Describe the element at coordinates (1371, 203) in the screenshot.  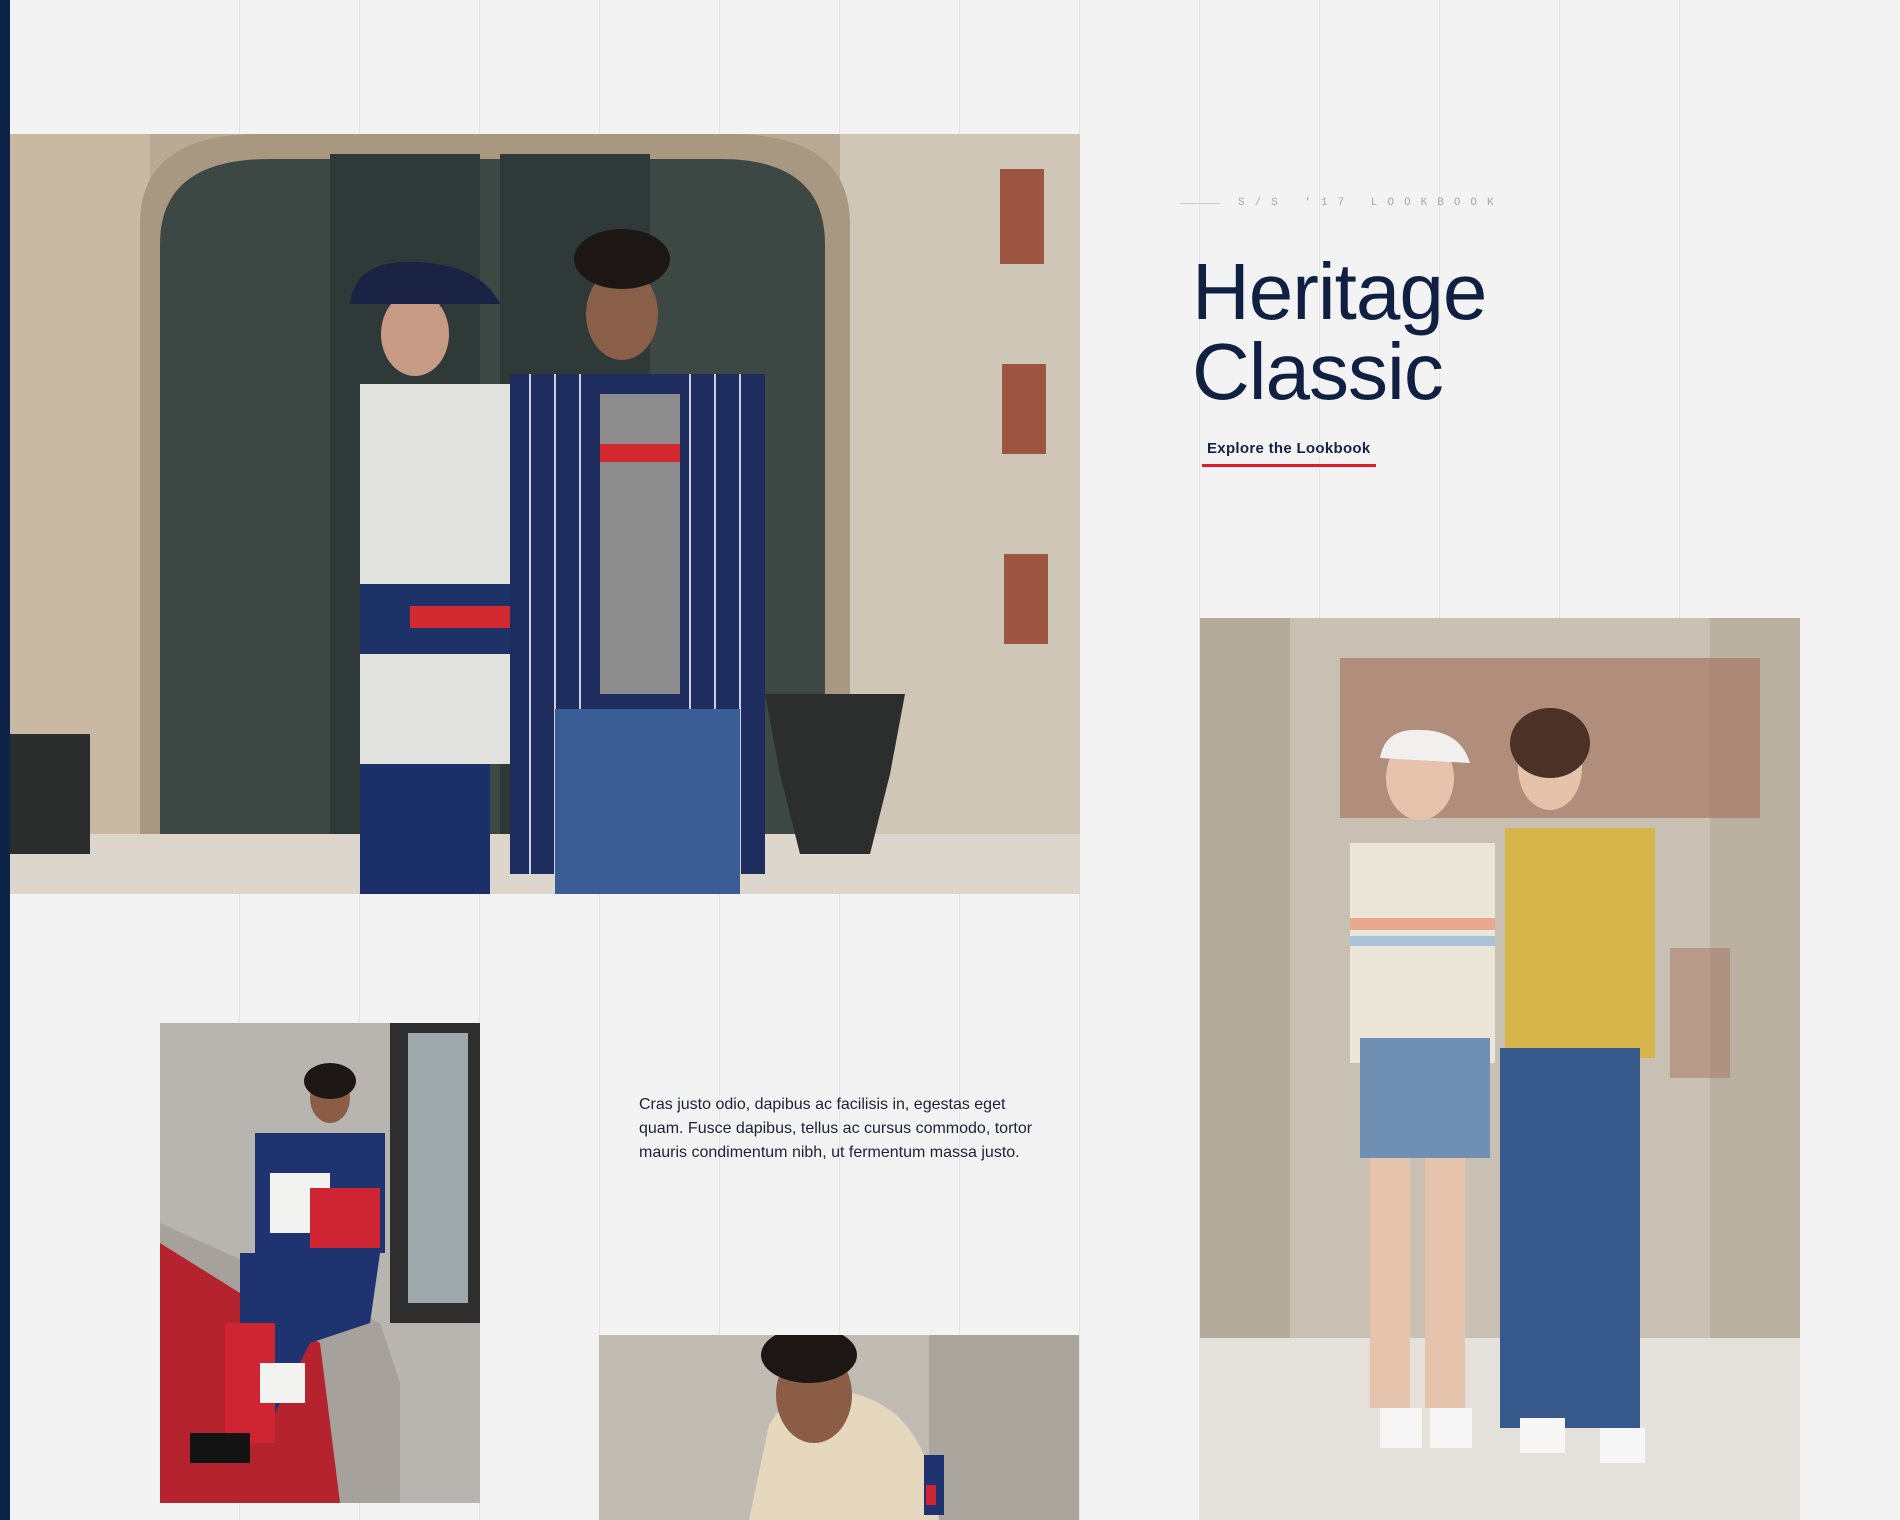
I see `eyebrow-label: S/S '17 LOOKBOOK` at that location.